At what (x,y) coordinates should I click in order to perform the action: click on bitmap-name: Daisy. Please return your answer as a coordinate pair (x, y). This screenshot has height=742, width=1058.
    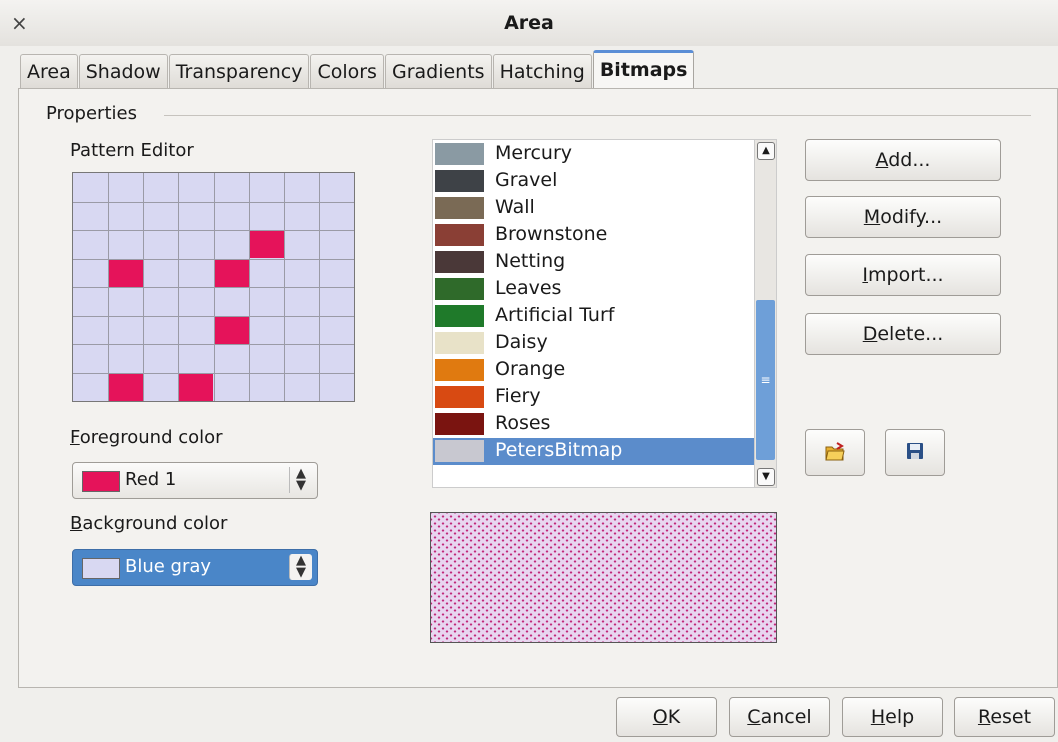
    Looking at the image, I should click on (521, 342).